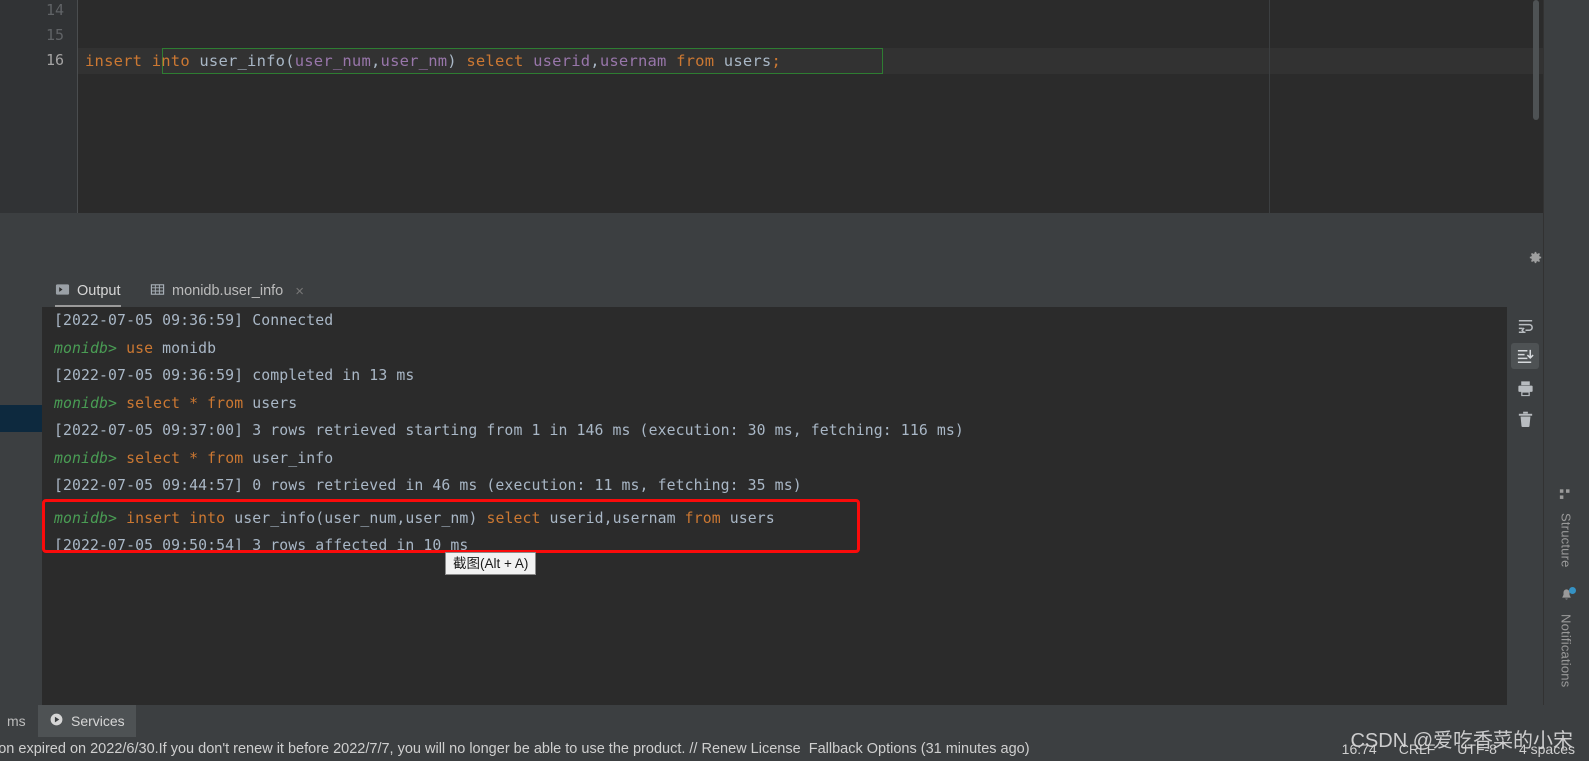 The image size is (1589, 761). What do you see at coordinates (1566, 651) in the screenshot?
I see `sidebar-item-notifications-label: Notifications` at bounding box center [1566, 651].